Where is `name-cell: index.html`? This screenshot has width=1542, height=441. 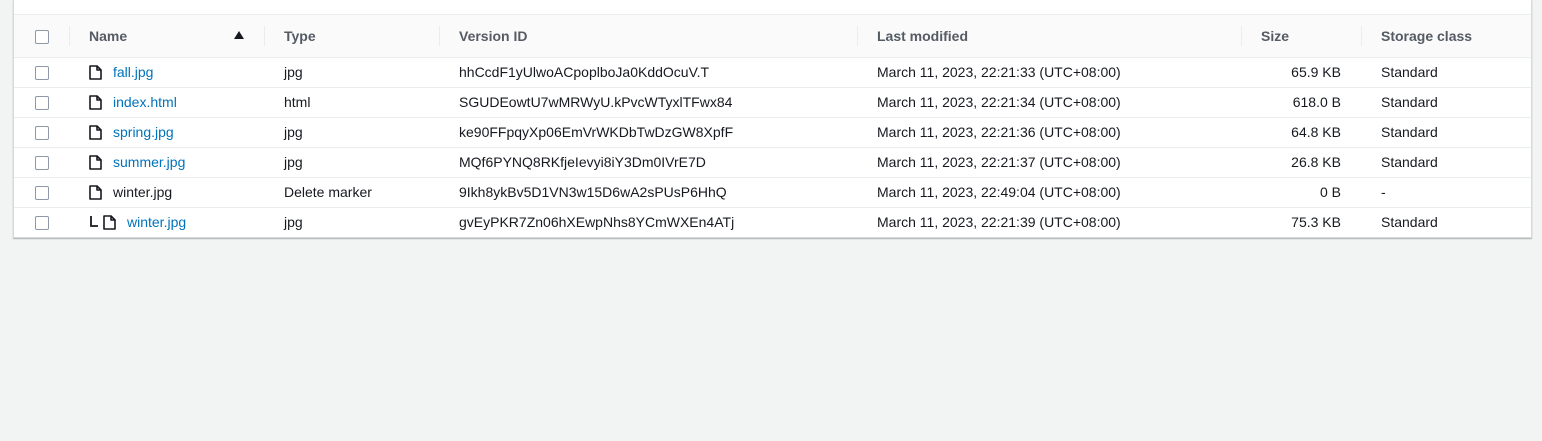
name-cell: index.html is located at coordinates (166, 102).